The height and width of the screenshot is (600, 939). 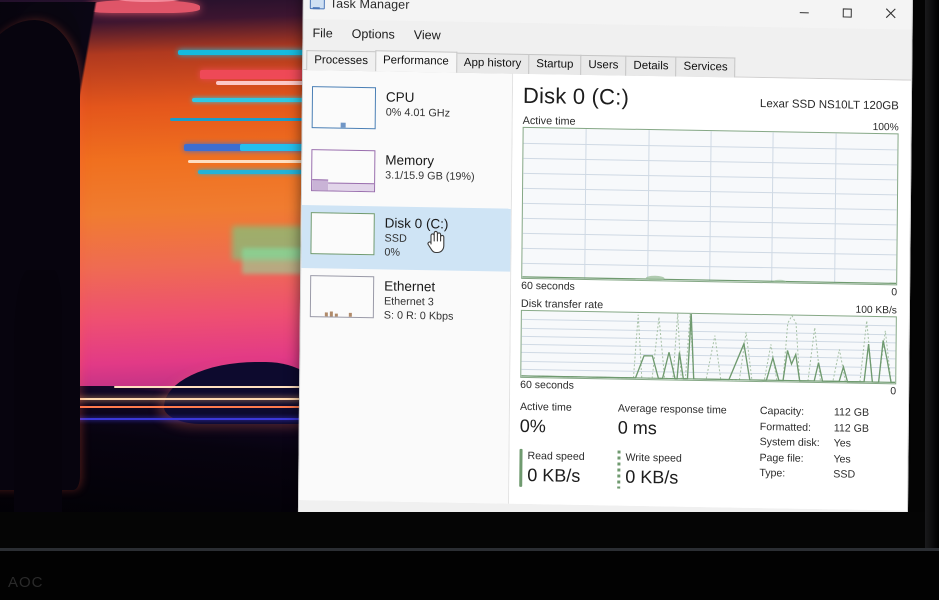 I want to click on sidebar-item-ethernet: Ethernet Ethernet 3 S: 0 R: 0 Kbps, so click(x=406, y=301).